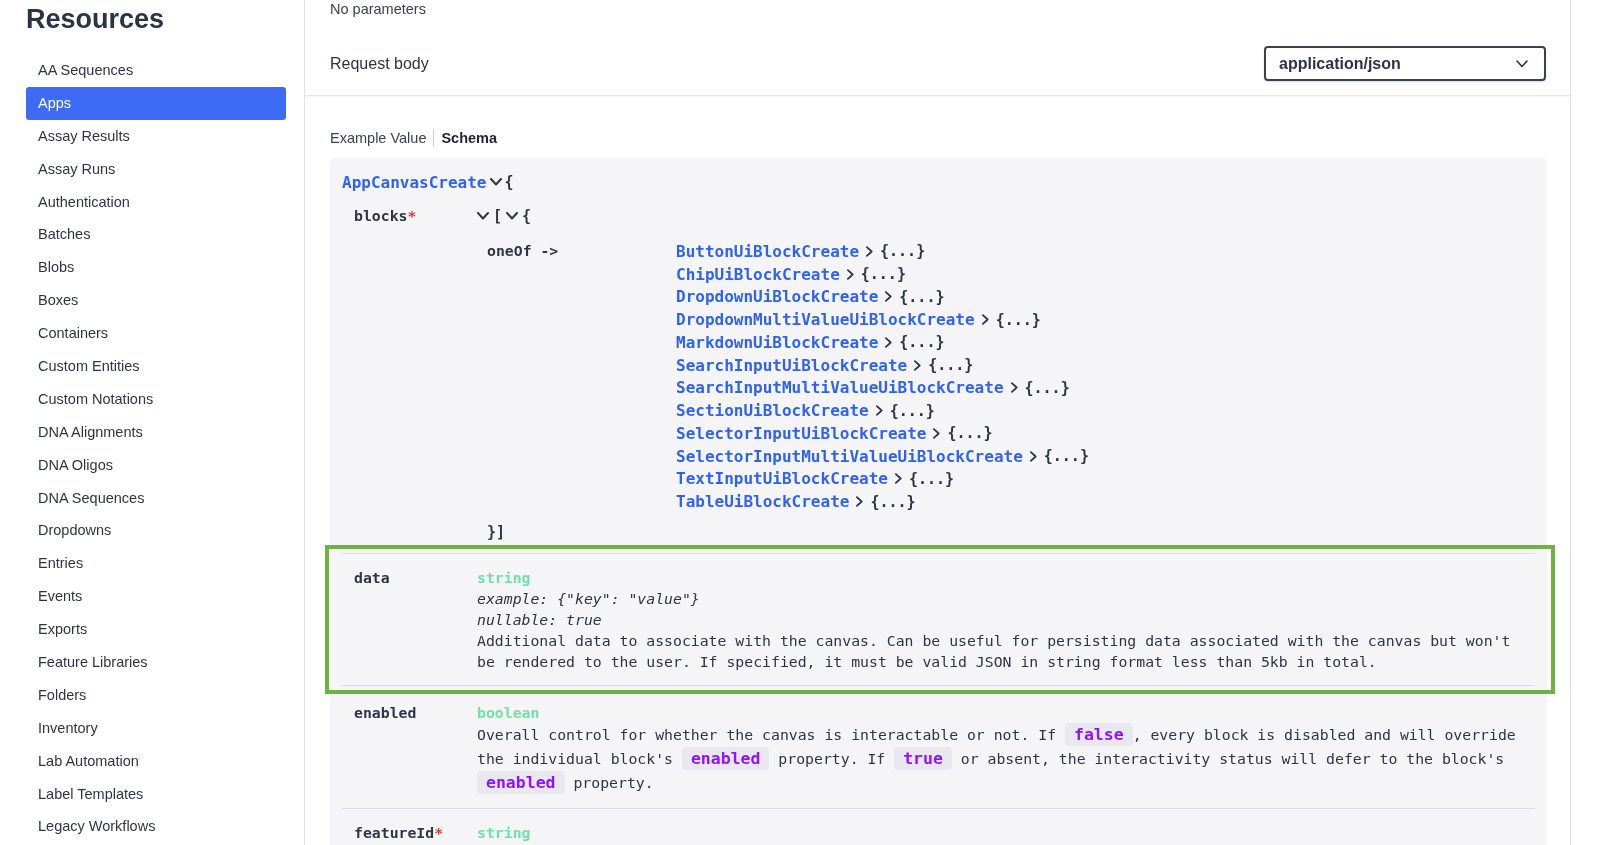 This screenshot has width=1600, height=845. What do you see at coordinates (399, 832) in the screenshot?
I see `property-name: featureId*` at bounding box center [399, 832].